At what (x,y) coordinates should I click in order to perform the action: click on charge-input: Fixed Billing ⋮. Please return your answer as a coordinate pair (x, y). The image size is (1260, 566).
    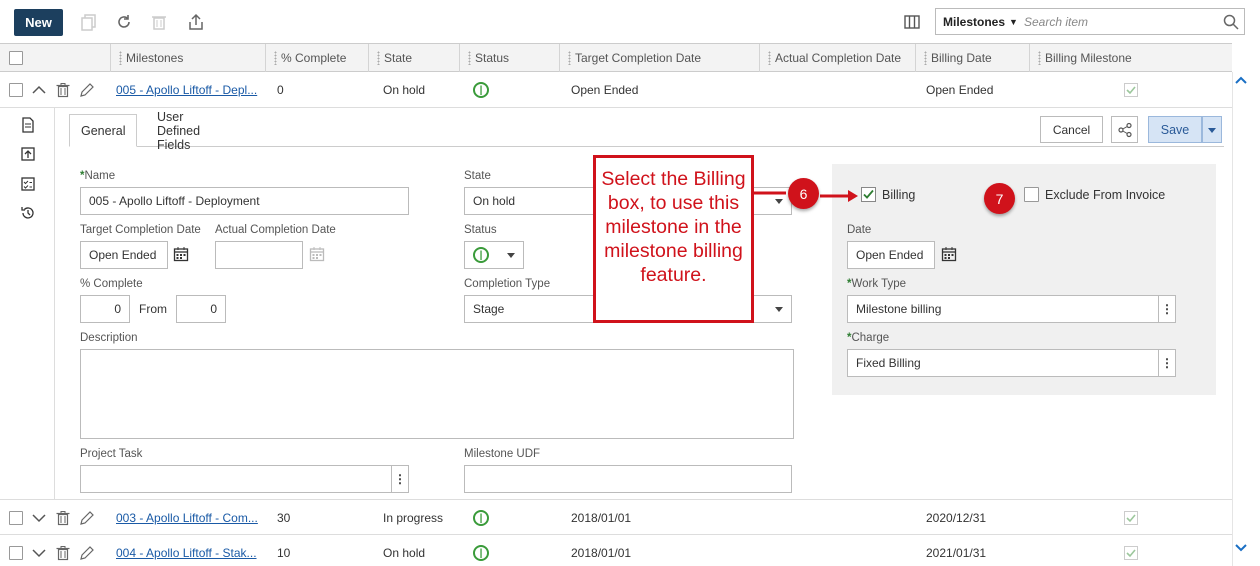
    Looking at the image, I should click on (1011, 363).